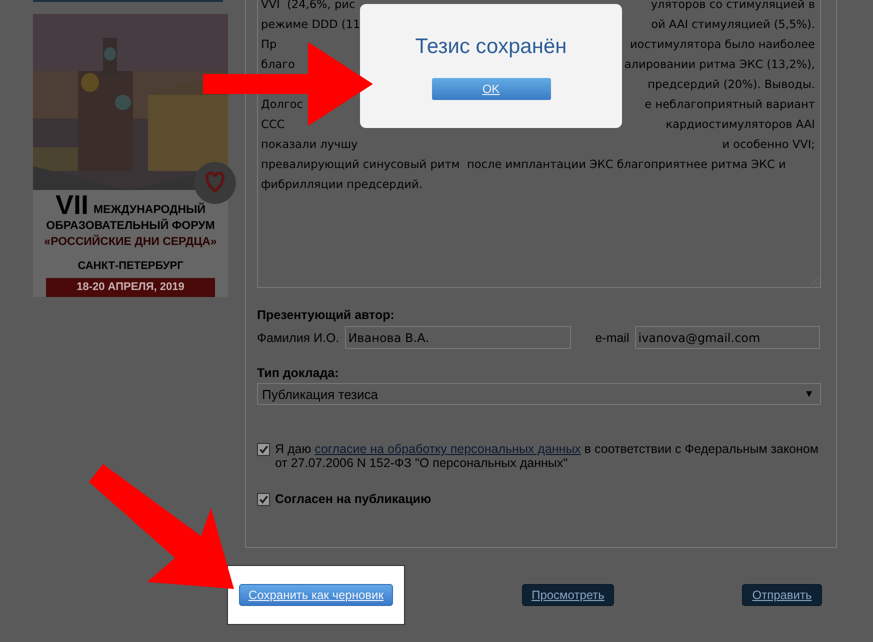  Describe the element at coordinates (316, 595) in the screenshot. I see `action-button: Сохранить как черновик` at that location.